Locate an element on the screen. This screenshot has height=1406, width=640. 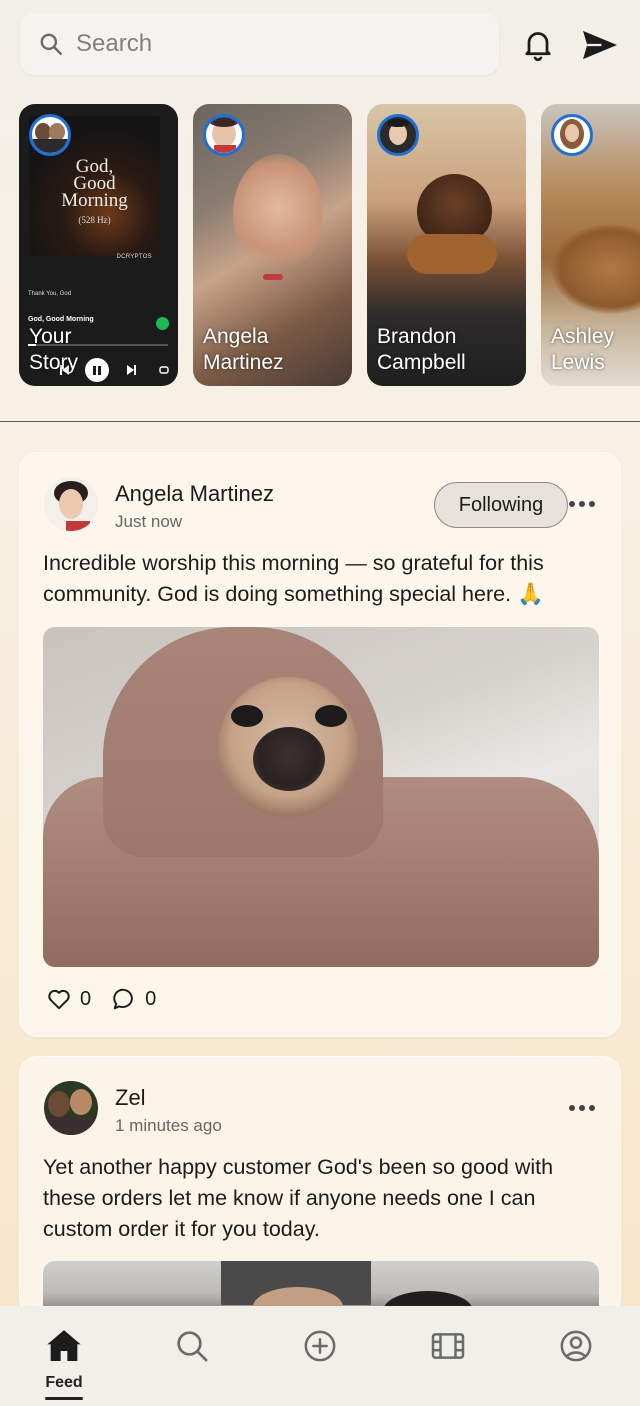
album-title: God, Good Morning is located at coordinates (94, 183).